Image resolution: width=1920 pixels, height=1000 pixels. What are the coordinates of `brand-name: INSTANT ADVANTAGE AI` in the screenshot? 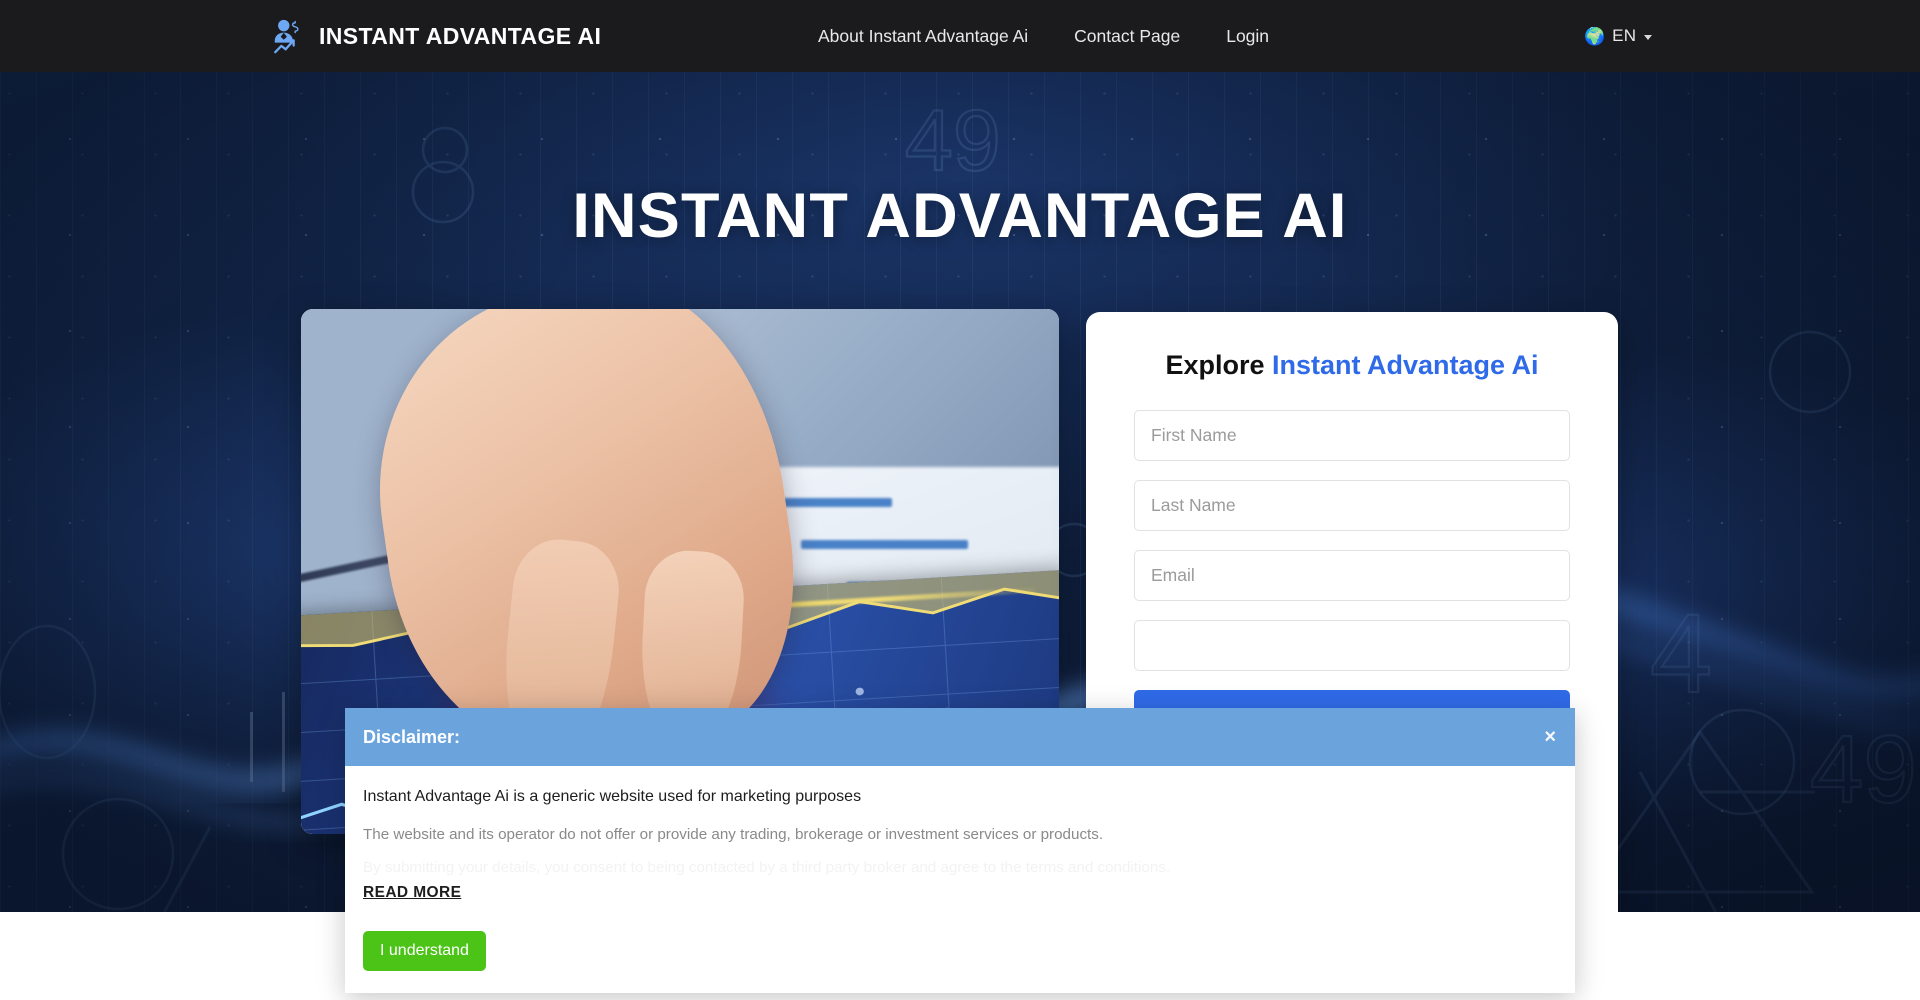 It's located at (460, 35).